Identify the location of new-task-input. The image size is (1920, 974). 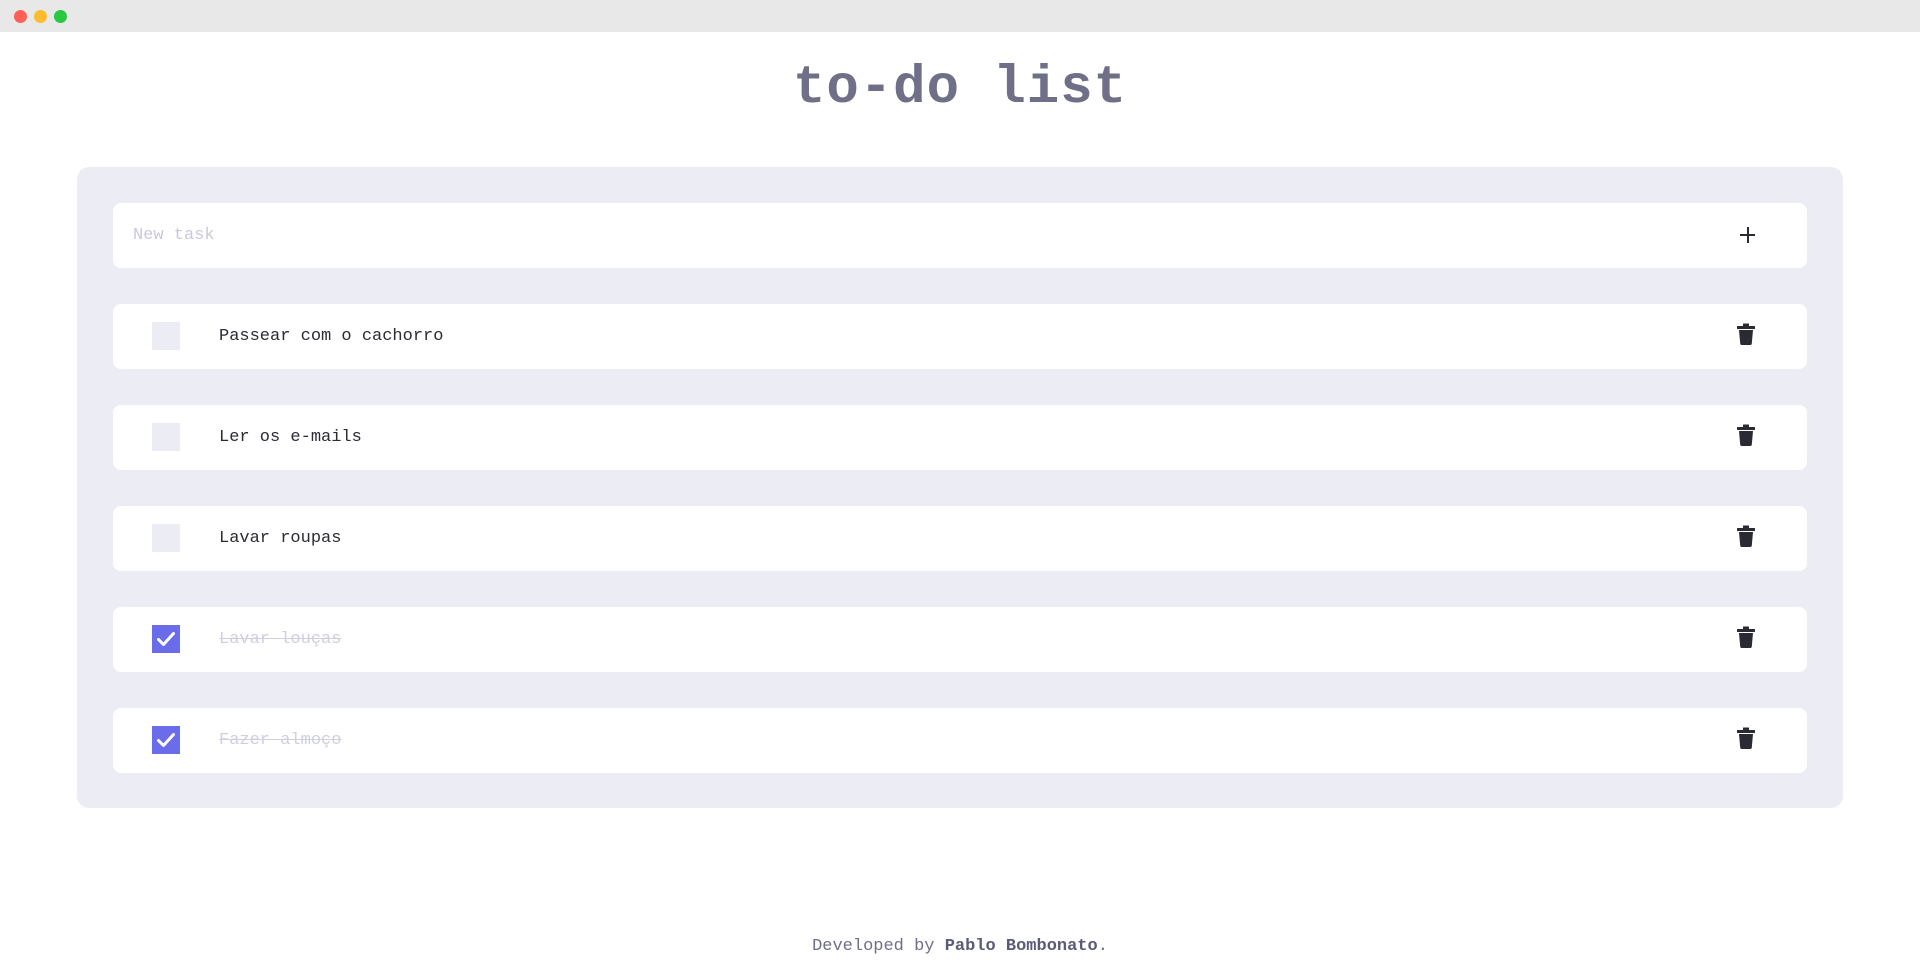
(908, 235).